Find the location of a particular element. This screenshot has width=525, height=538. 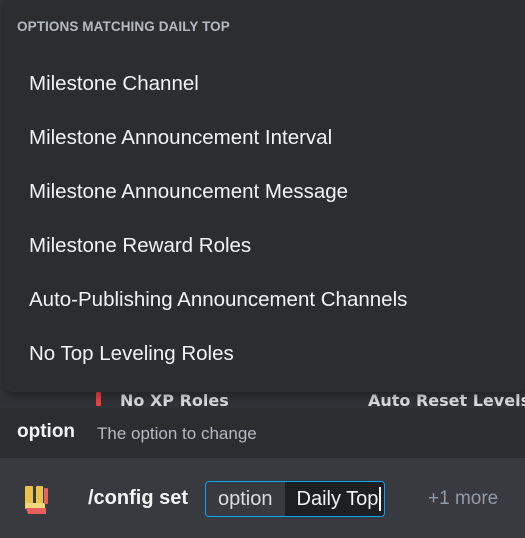

parameter-label: option is located at coordinates (245, 499).